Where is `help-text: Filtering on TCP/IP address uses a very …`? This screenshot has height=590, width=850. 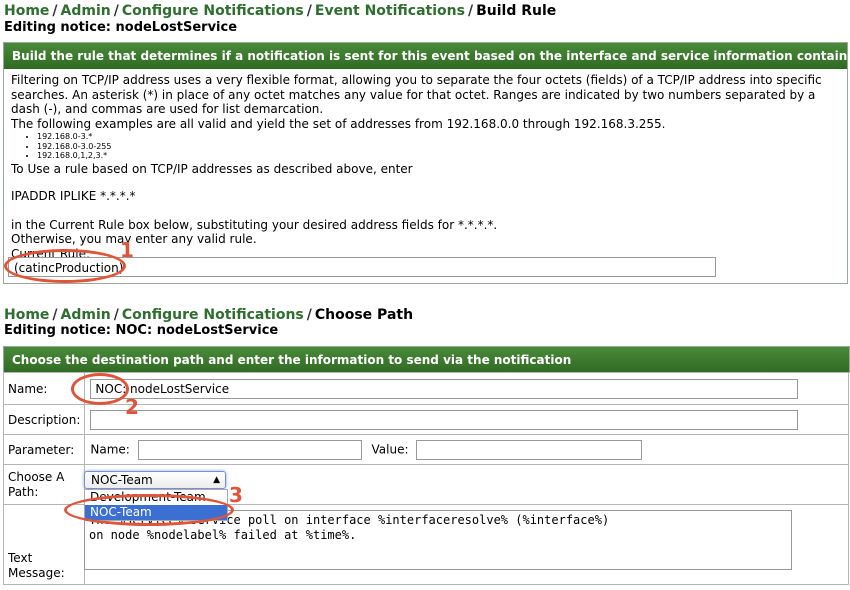 help-text: Filtering on TCP/IP address uses a very … is located at coordinates (416, 94).